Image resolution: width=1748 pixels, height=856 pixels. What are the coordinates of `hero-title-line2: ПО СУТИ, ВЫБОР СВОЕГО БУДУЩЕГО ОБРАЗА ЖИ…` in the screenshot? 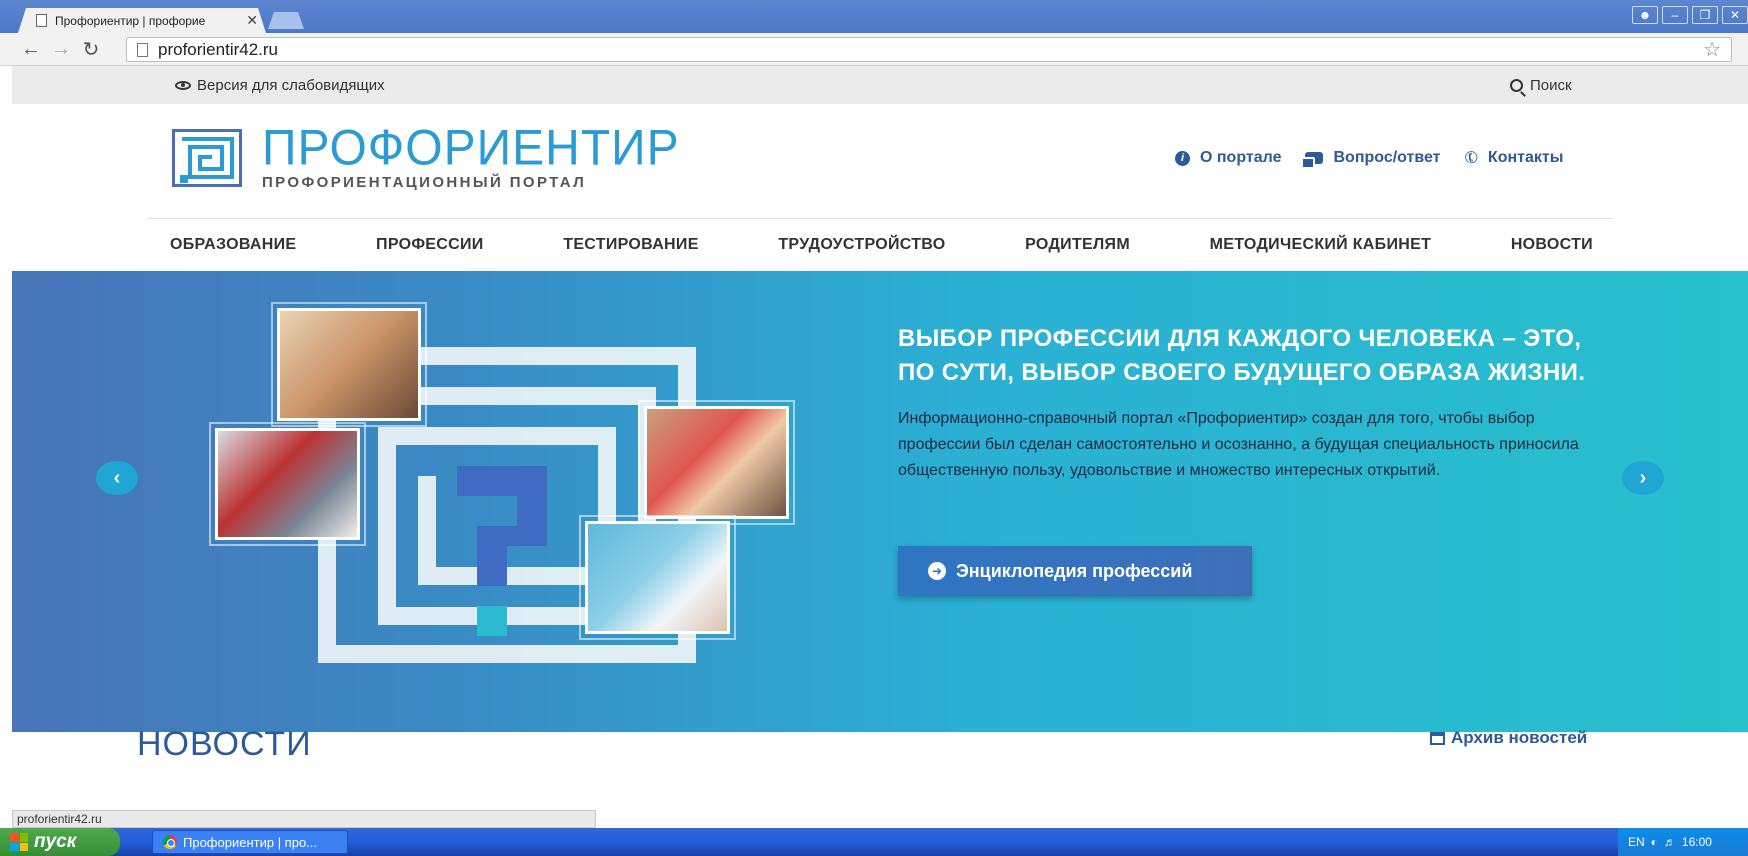 It's located at (1242, 372).